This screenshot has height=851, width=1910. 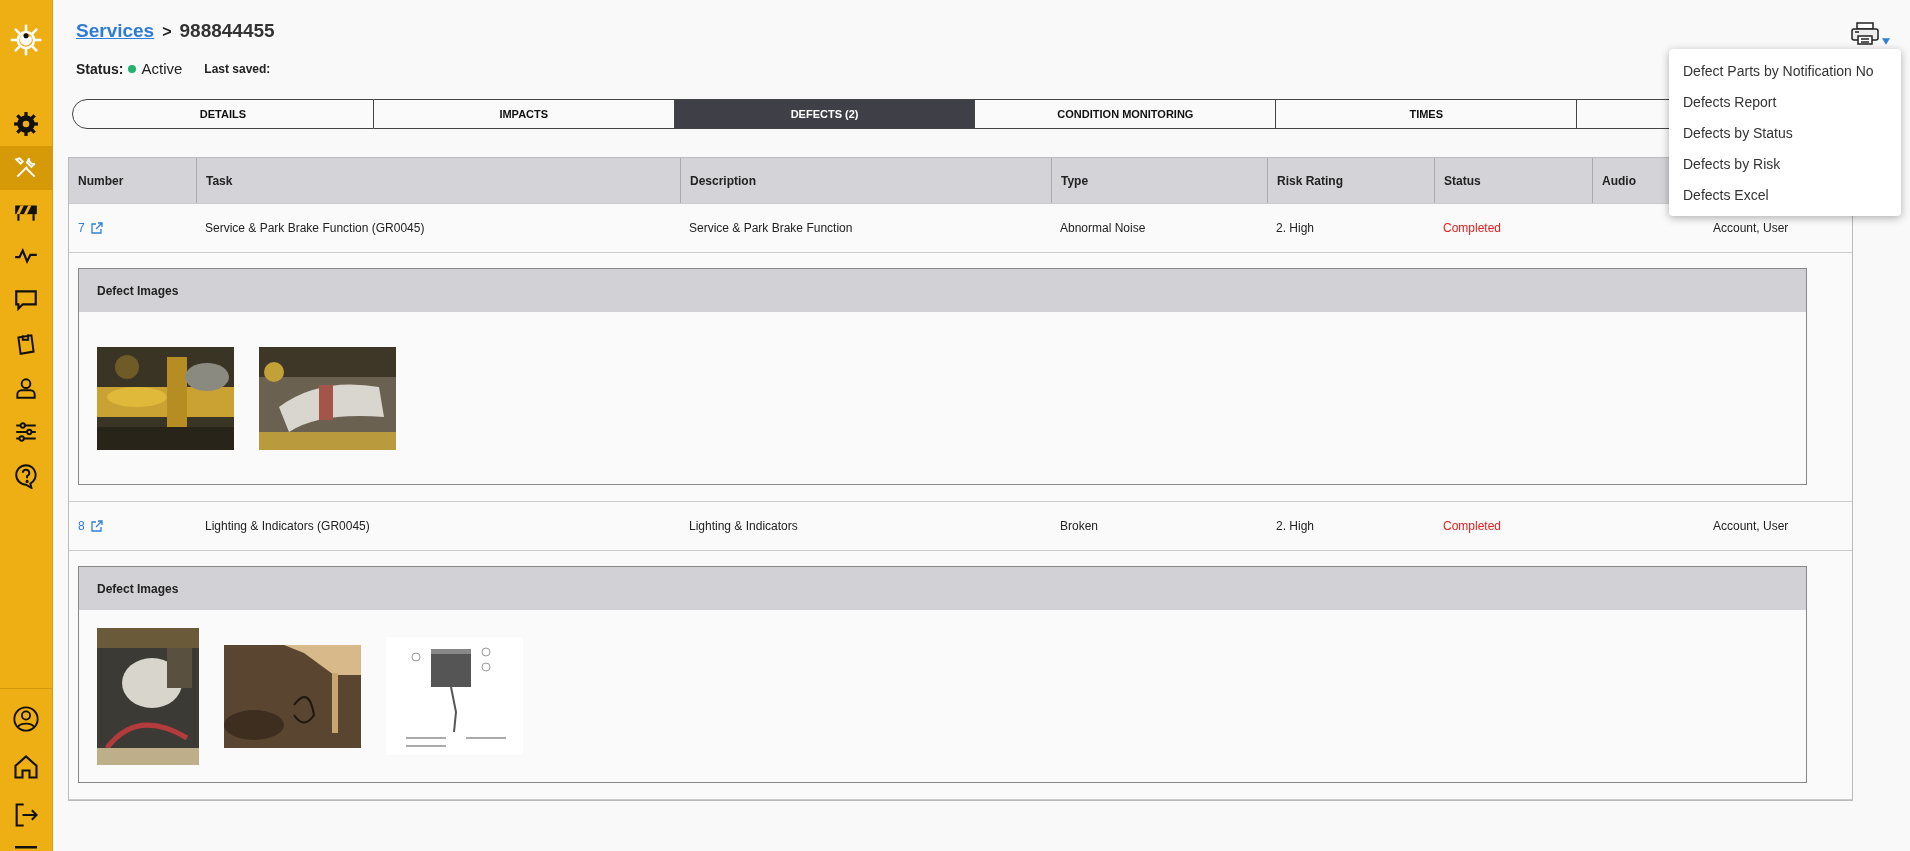 What do you see at coordinates (26, 124) in the screenshot?
I see `gear-icon` at bounding box center [26, 124].